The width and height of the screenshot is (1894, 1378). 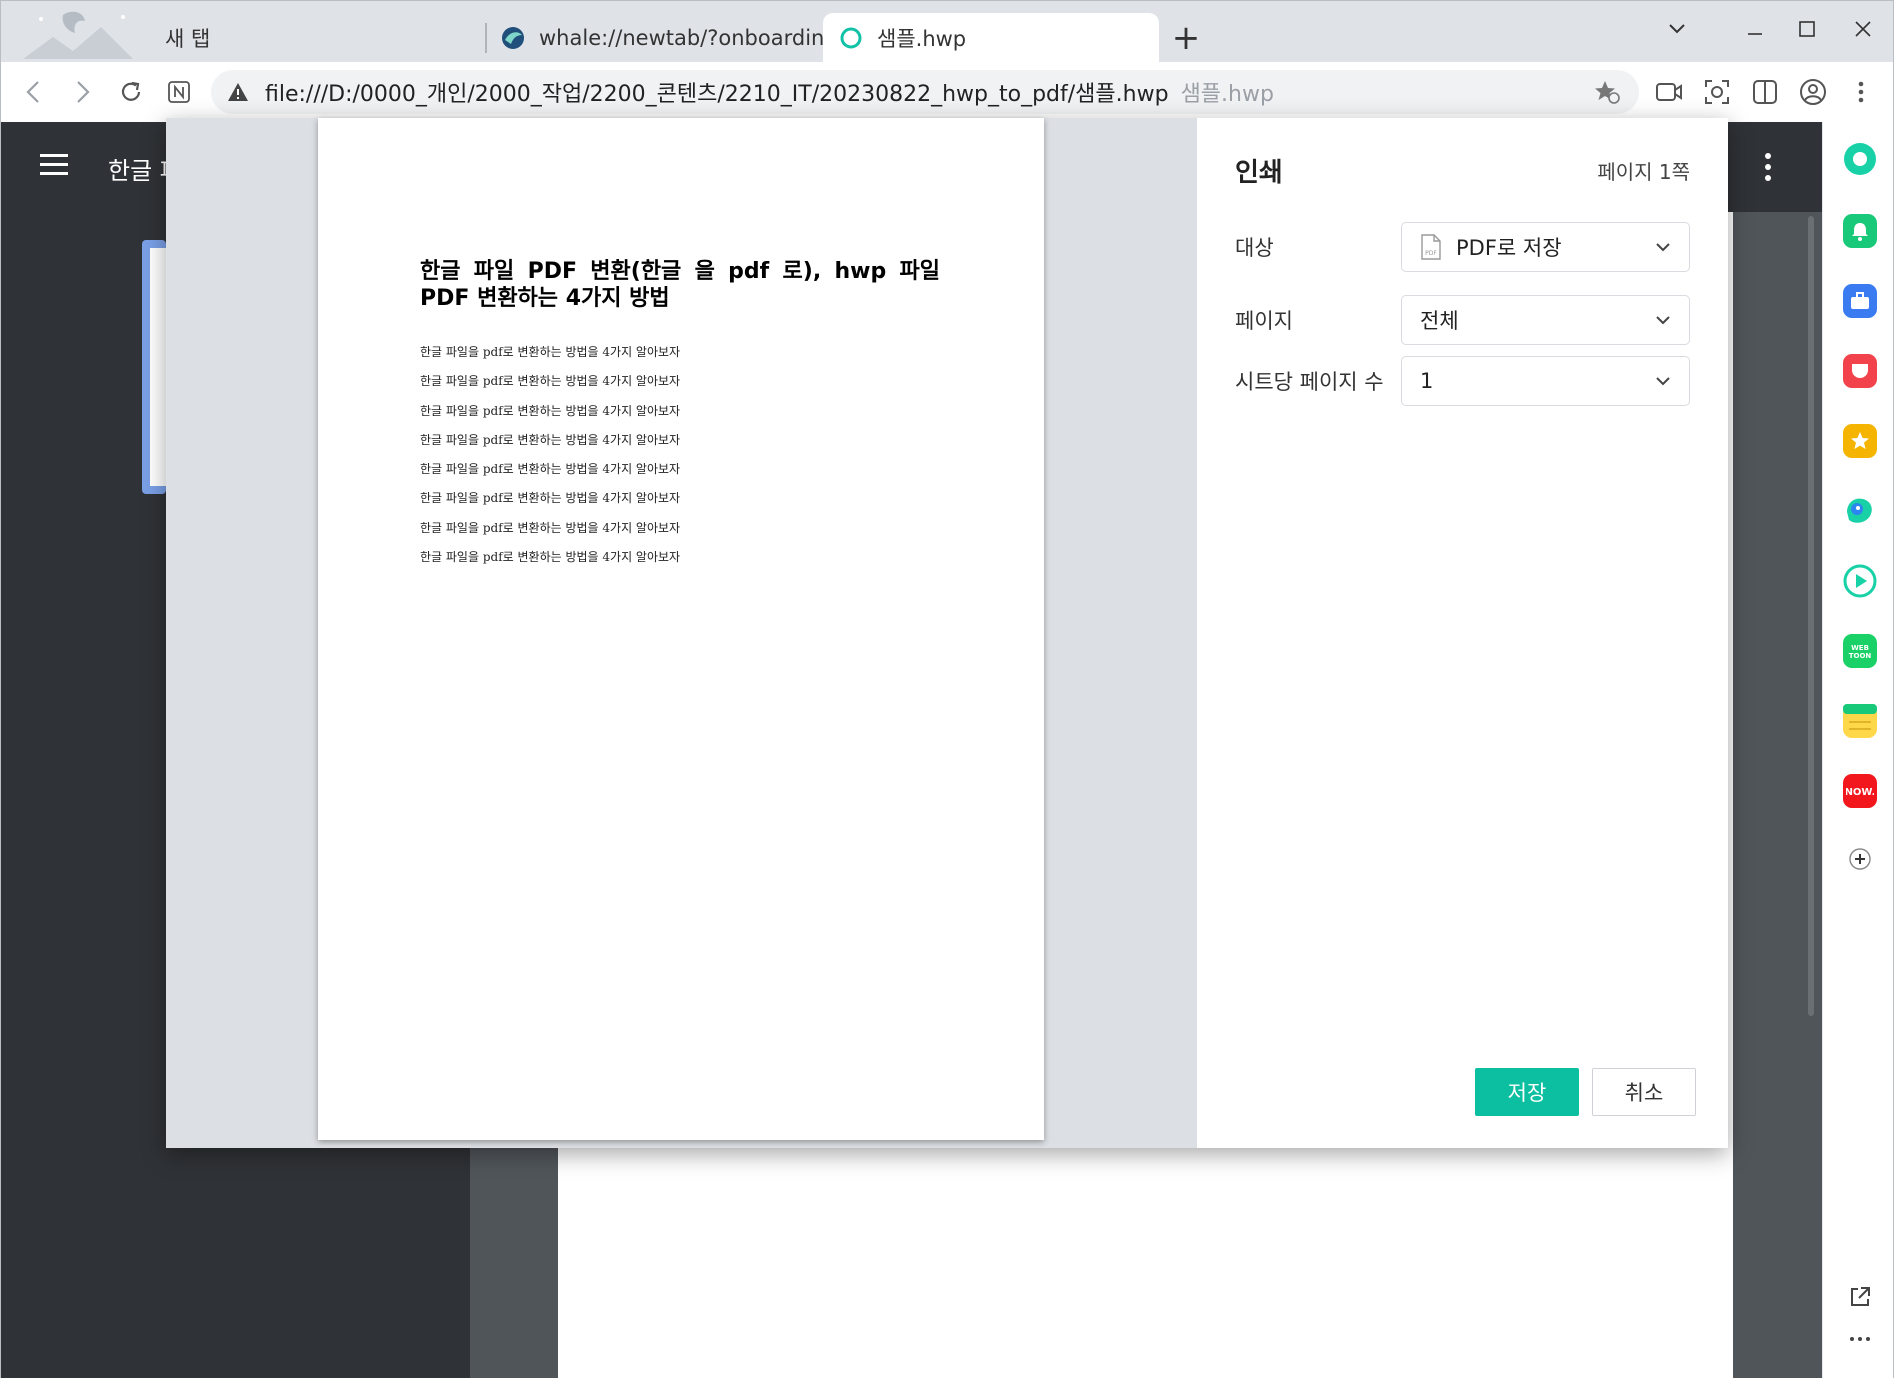 I want to click on tab-label: 새 탭, so click(x=188, y=39).